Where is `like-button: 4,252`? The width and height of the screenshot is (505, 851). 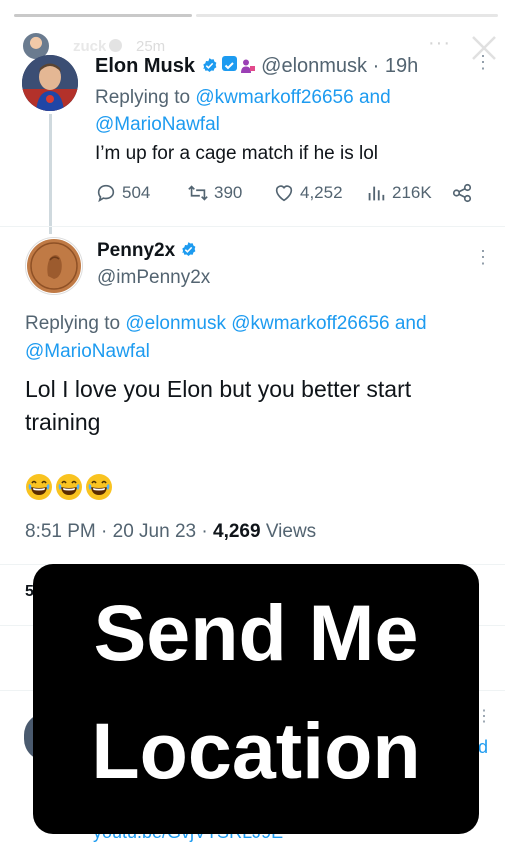
like-button: 4,252 is located at coordinates (308, 193).